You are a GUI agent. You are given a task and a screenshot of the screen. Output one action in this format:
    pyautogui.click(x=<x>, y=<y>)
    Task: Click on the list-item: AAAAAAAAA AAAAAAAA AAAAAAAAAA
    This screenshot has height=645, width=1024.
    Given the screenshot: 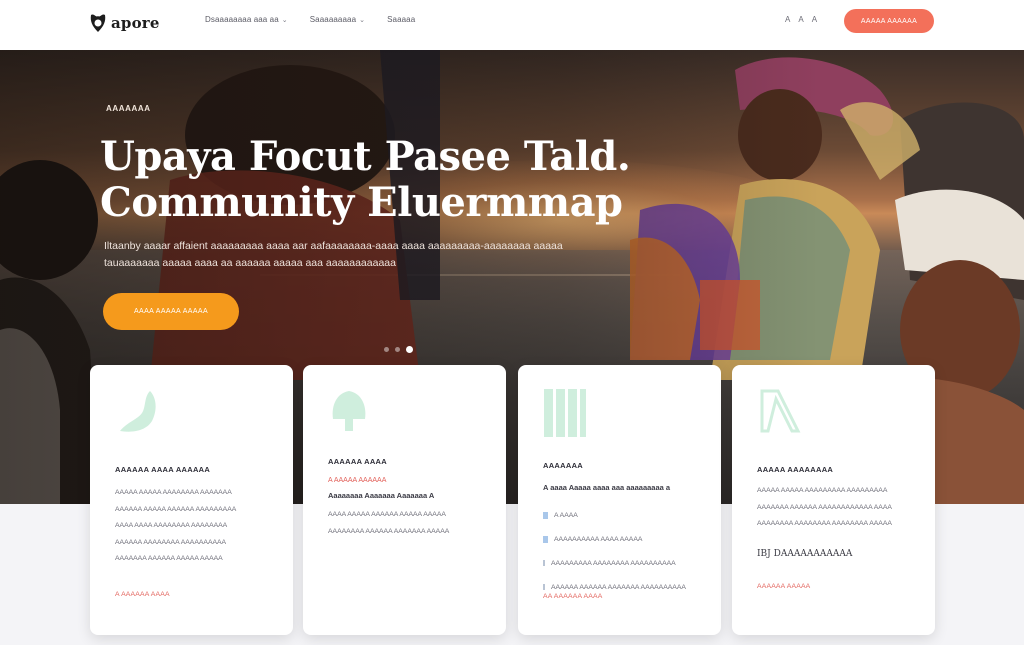 What is the action you would take?
    pyautogui.click(x=614, y=563)
    